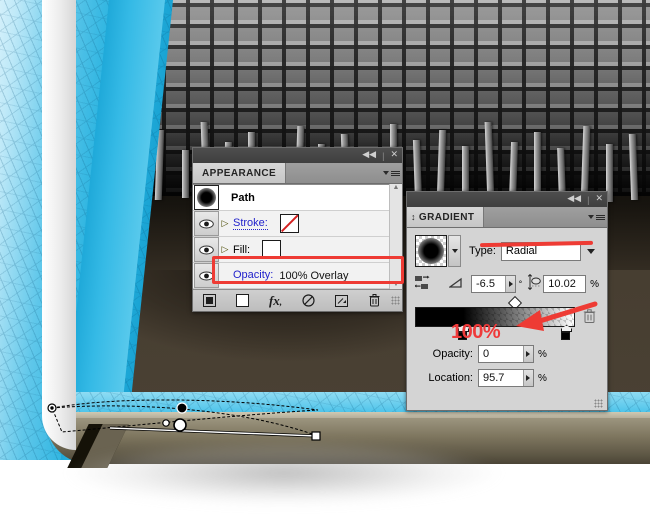  I want to click on appearance-row-stroke-label: Stroke:, so click(250, 223).